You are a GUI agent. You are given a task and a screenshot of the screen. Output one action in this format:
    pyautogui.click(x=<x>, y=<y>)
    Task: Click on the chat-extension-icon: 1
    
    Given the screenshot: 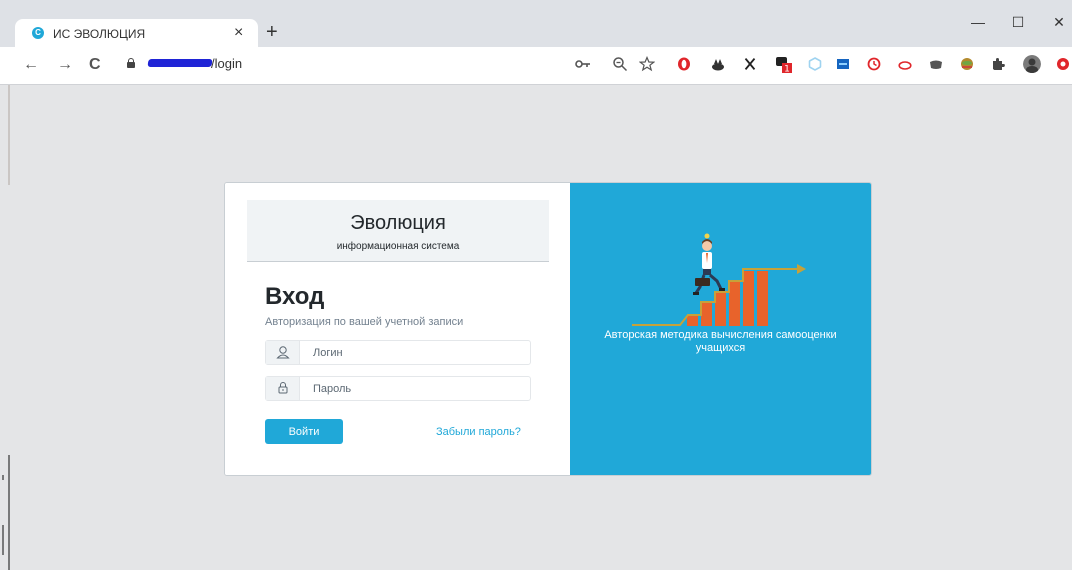 What is the action you would take?
    pyautogui.click(x=784, y=65)
    